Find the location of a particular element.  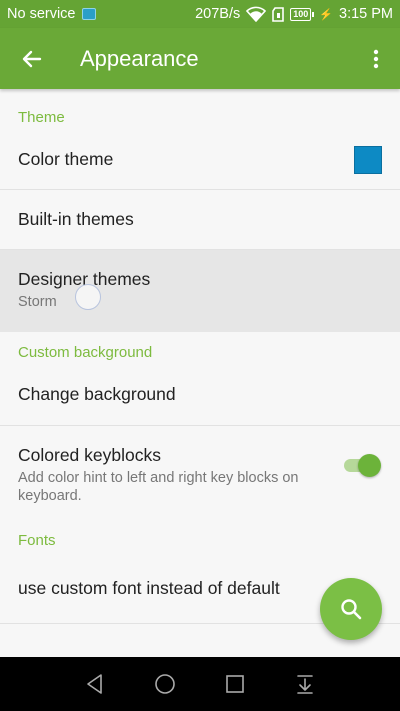

pref-title: Change background is located at coordinates (97, 394).